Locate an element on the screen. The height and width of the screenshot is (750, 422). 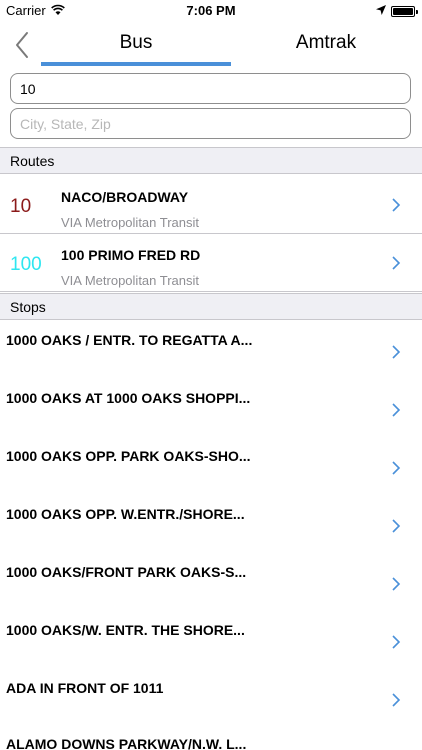
stops-section-header: Stops is located at coordinates (211, 306).